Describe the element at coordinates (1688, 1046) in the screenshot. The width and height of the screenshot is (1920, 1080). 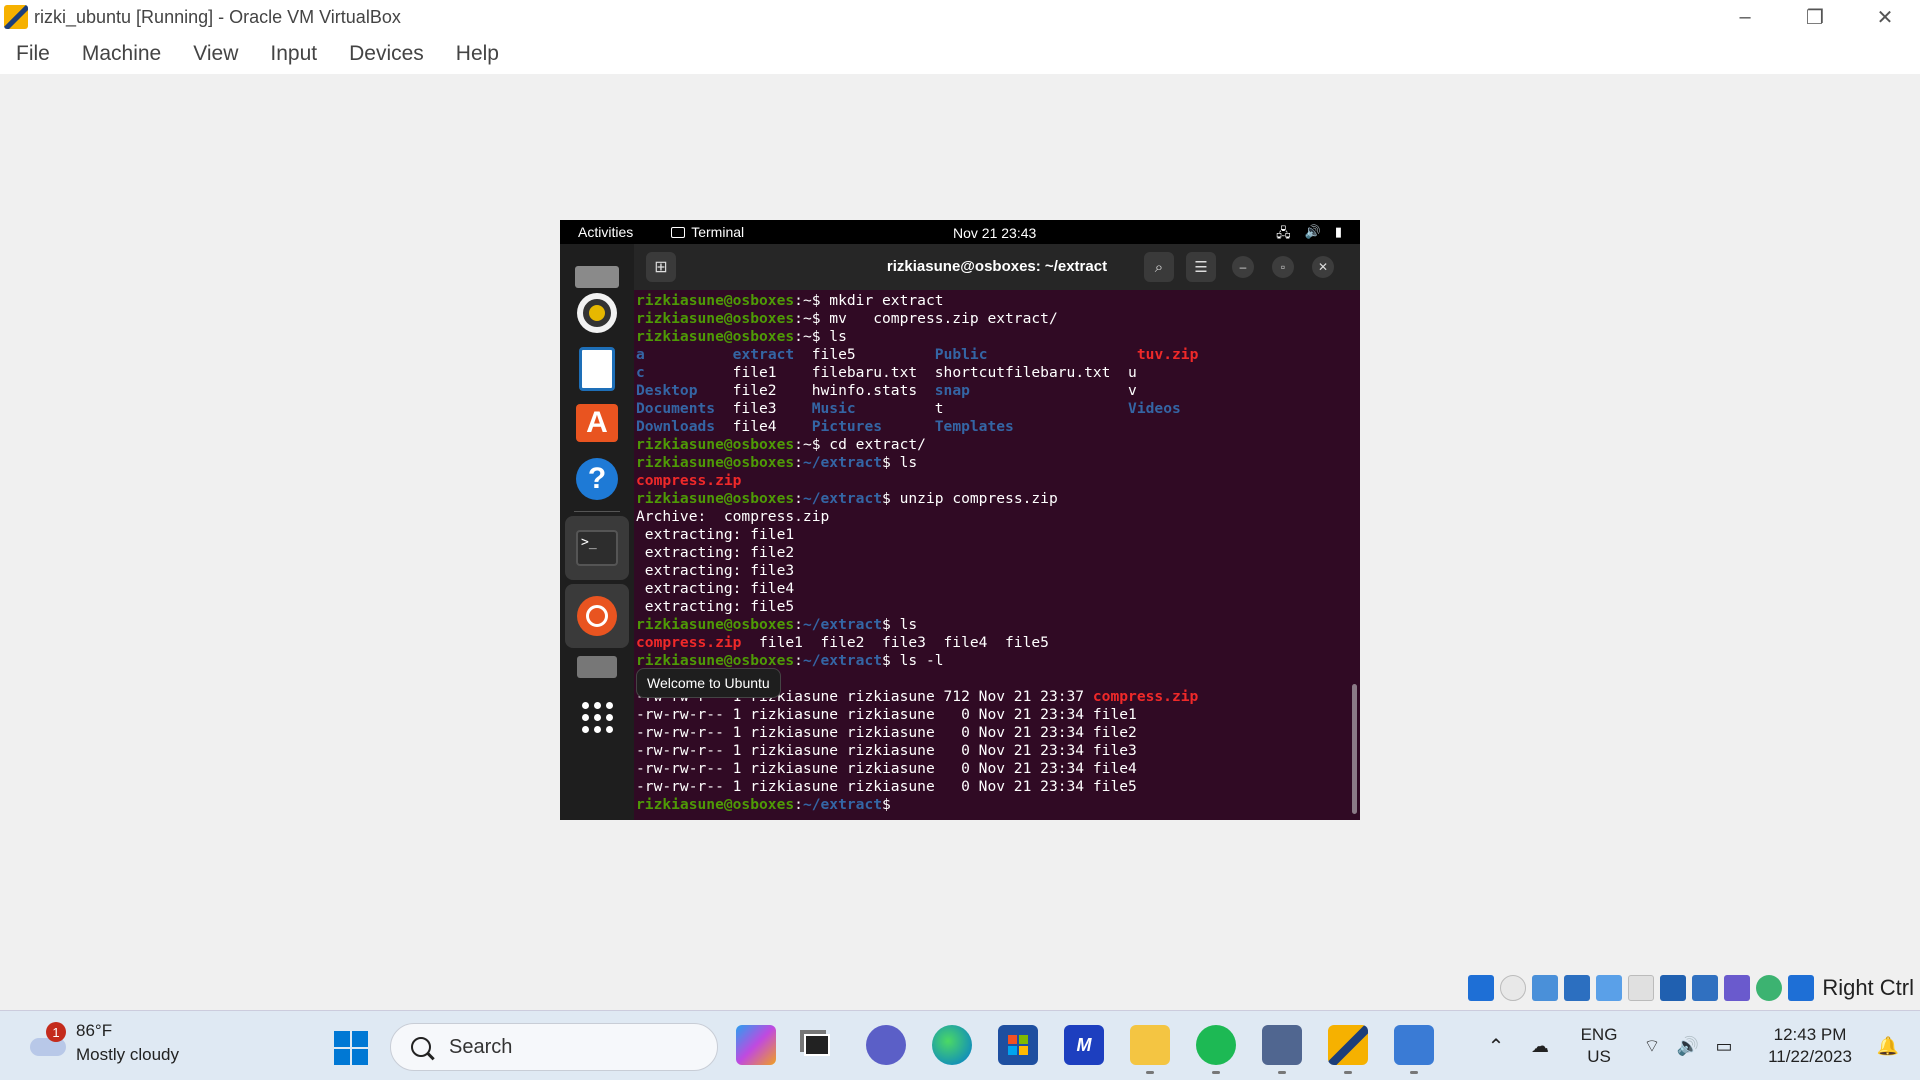
I see `volume-icon: 🔊` at that location.